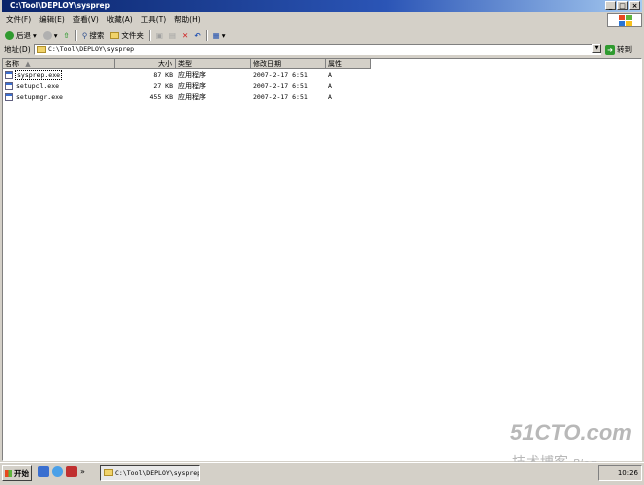  Describe the element at coordinates (634, 5) in the screenshot. I see `close-button: ×` at that location.